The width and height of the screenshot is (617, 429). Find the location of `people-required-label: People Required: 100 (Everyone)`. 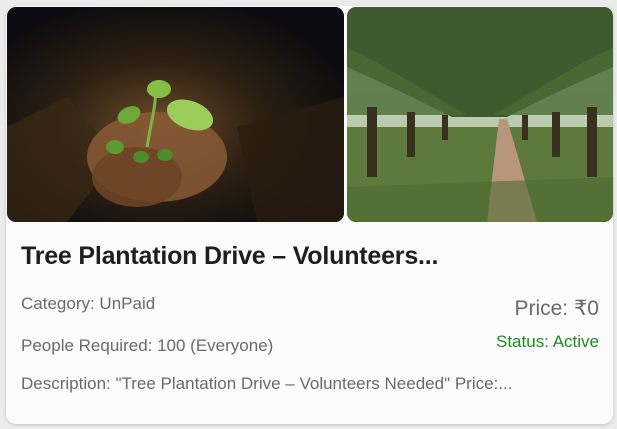

people-required-label: People Required: 100 (Everyone) is located at coordinates (147, 345).